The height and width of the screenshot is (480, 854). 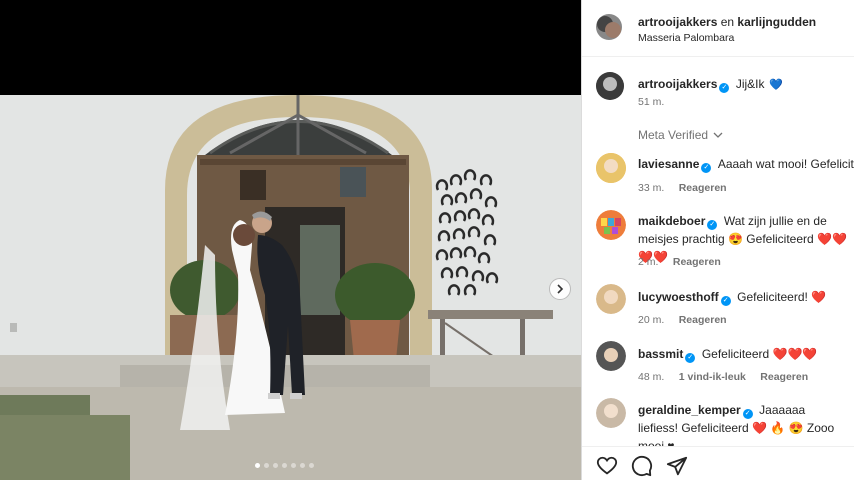 I want to click on carousel-next-button, so click(x=560, y=289).